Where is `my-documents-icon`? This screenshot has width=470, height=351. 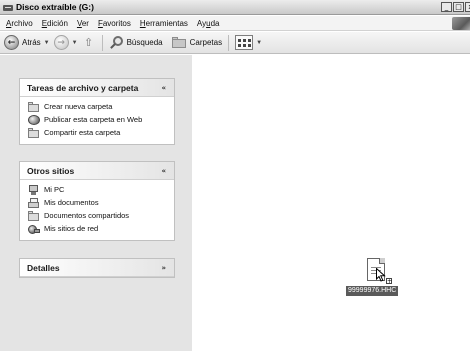
my-documents-icon is located at coordinates (34, 202).